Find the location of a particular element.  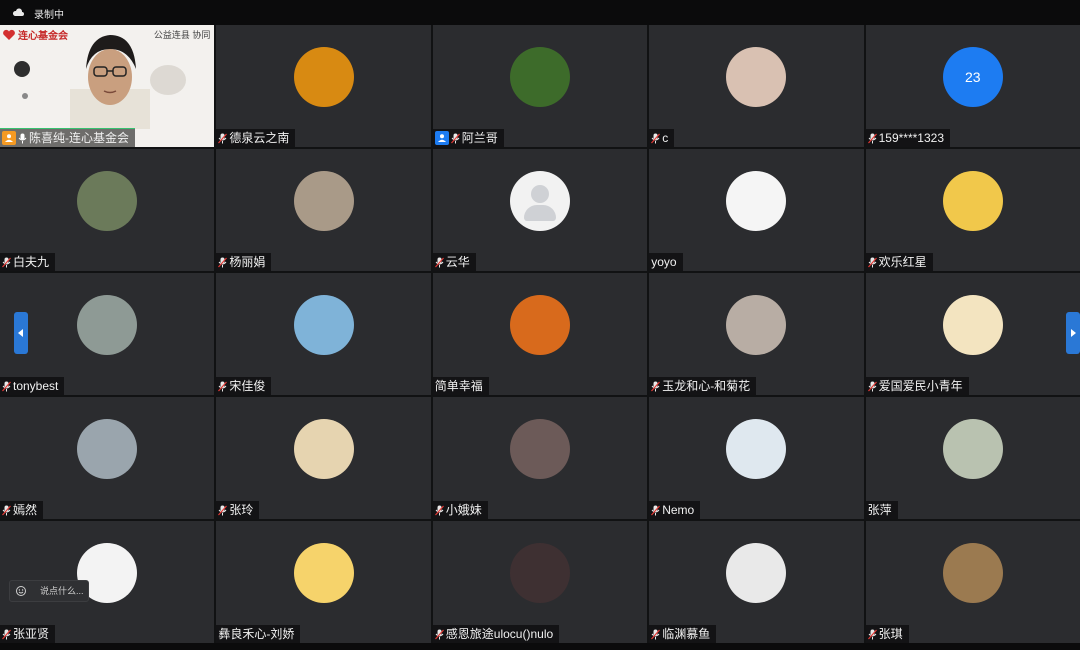

participant-name-label: 彝良禾心-刘娇 is located at coordinates (258, 634).